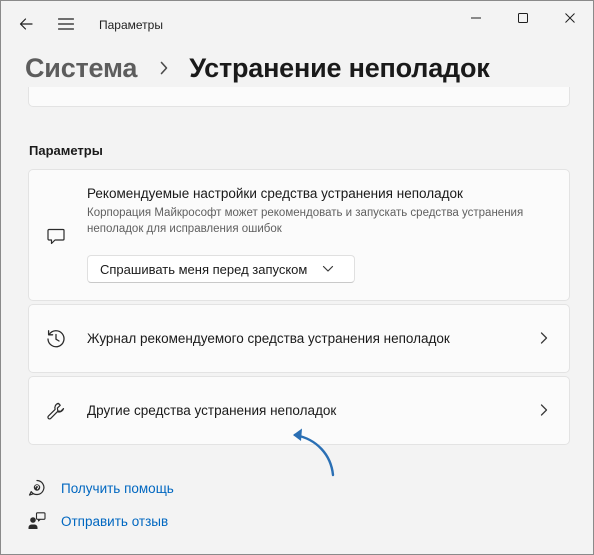 Image resolution: width=594 pixels, height=555 pixels. What do you see at coordinates (56, 411) in the screenshot?
I see `wrench-icon` at bounding box center [56, 411].